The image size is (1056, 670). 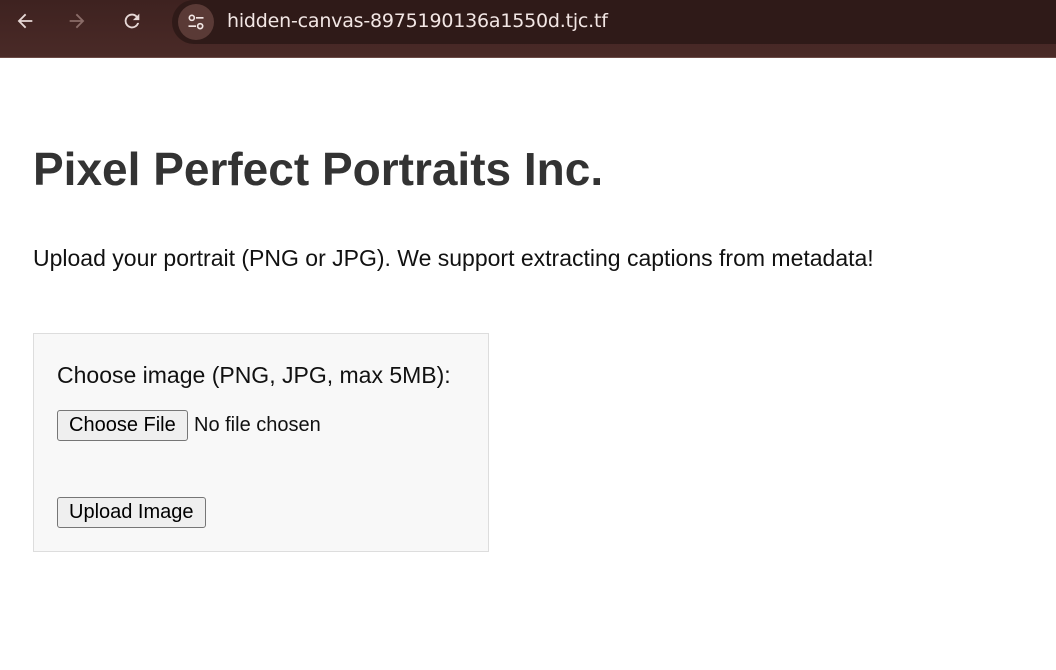 I want to click on reload-button, so click(x=132, y=21).